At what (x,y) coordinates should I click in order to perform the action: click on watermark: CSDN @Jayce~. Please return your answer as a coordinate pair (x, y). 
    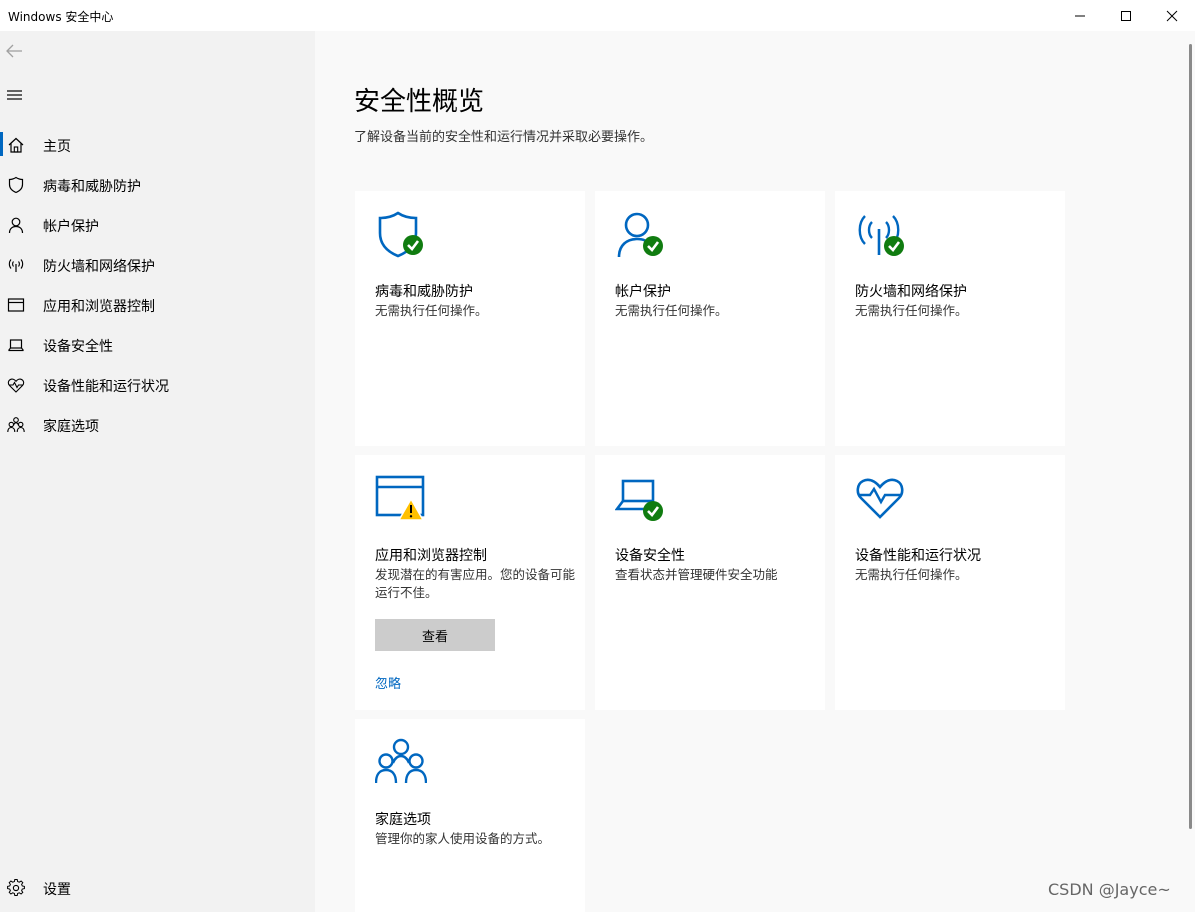
    Looking at the image, I should click on (1109, 889).